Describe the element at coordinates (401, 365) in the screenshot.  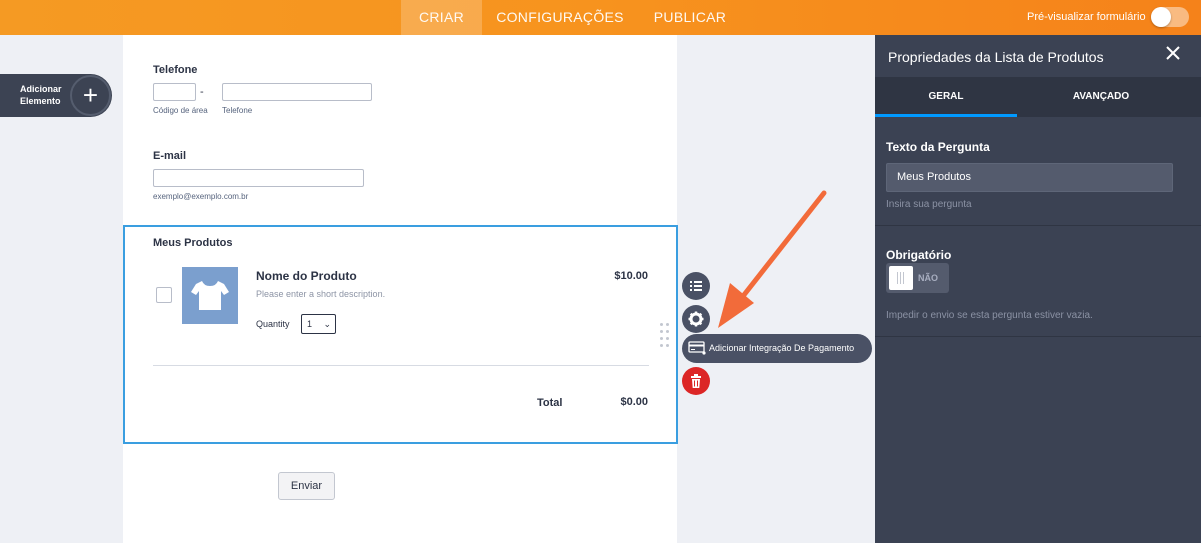
I see `divider` at that location.